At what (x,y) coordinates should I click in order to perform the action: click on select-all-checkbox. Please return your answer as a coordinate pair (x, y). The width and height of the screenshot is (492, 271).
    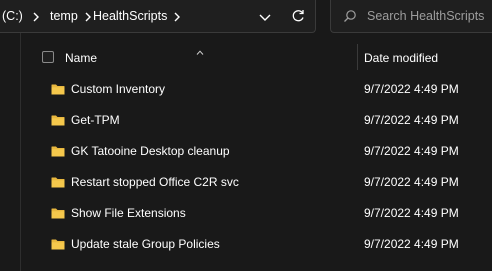
    Looking at the image, I should click on (48, 57).